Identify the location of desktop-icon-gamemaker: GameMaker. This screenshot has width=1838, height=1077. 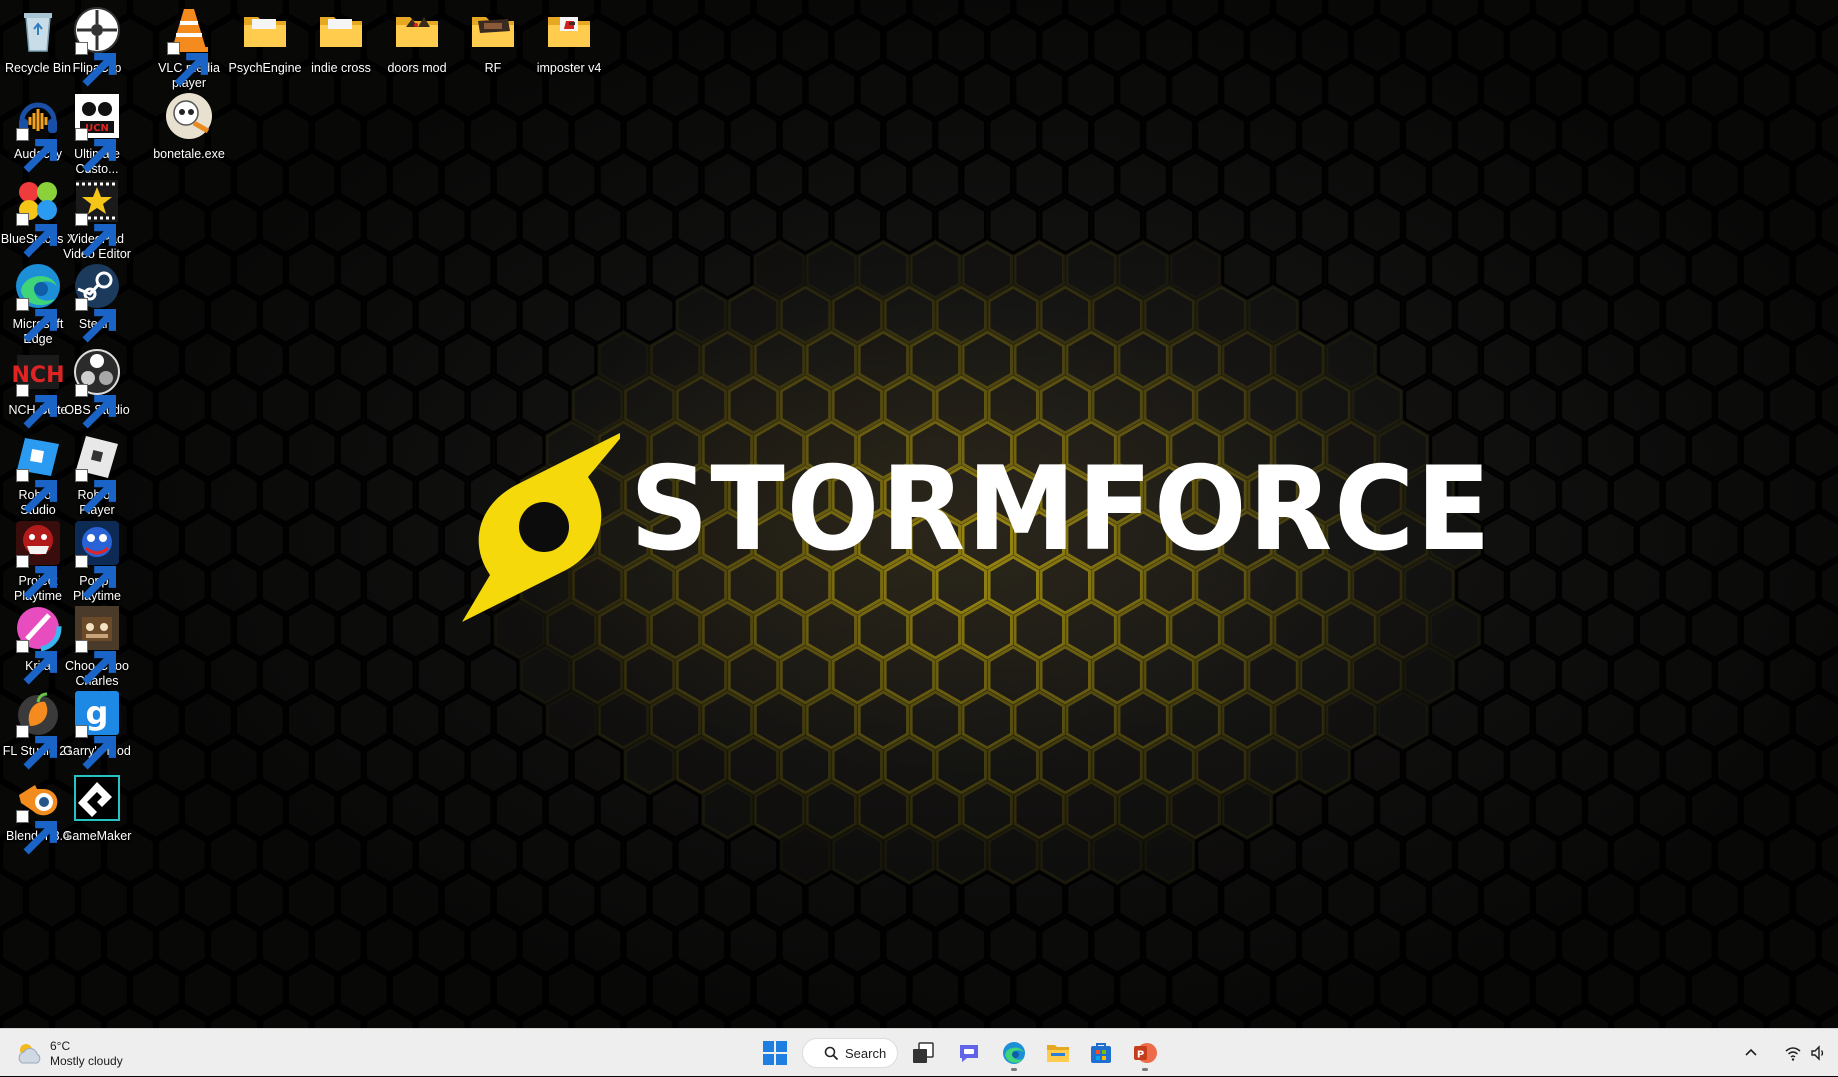
(97, 818).